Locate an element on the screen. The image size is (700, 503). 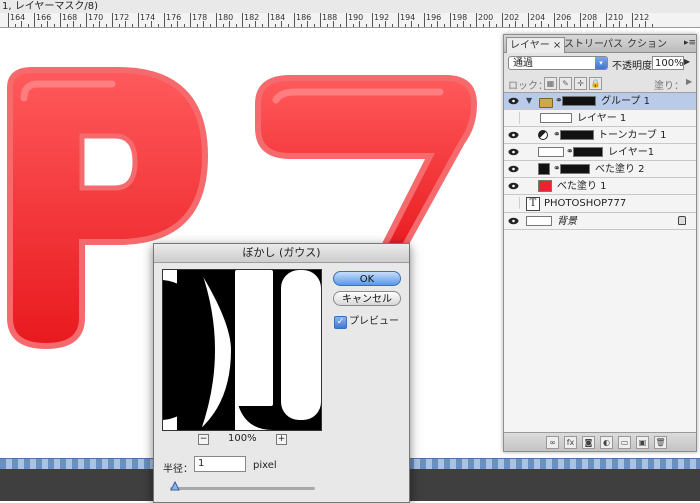
zoom-in-button: + is located at coordinates (281, 439).